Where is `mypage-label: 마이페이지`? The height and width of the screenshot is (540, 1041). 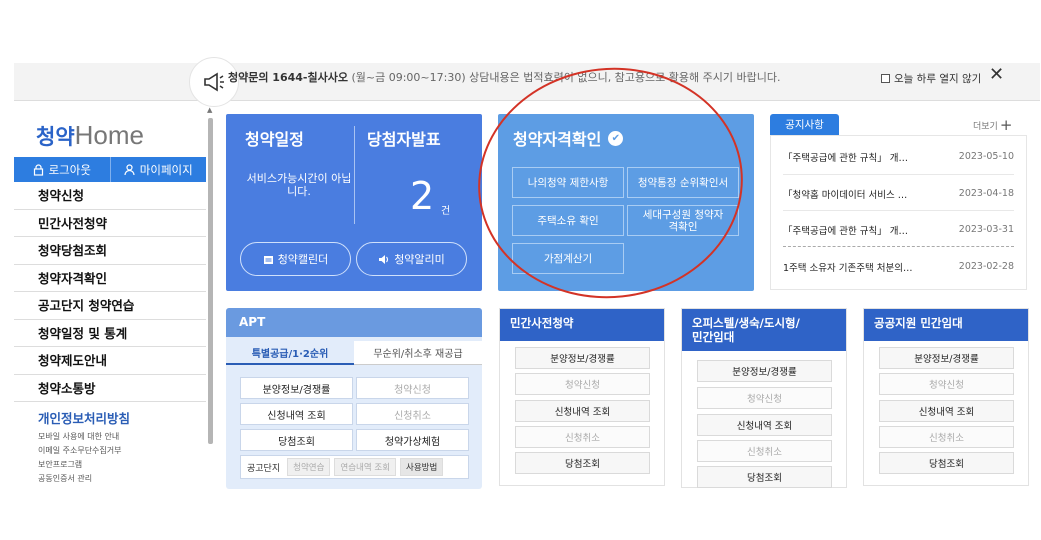
mypage-label: 마이페이지 is located at coordinates (166, 169).